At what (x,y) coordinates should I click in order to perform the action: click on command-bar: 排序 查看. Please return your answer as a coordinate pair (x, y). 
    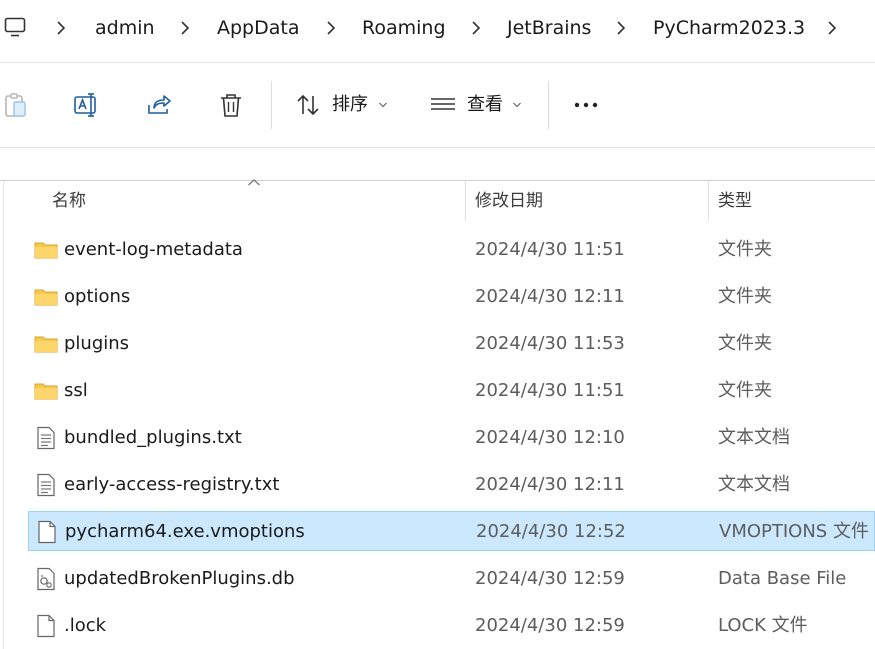
    Looking at the image, I should click on (437, 105).